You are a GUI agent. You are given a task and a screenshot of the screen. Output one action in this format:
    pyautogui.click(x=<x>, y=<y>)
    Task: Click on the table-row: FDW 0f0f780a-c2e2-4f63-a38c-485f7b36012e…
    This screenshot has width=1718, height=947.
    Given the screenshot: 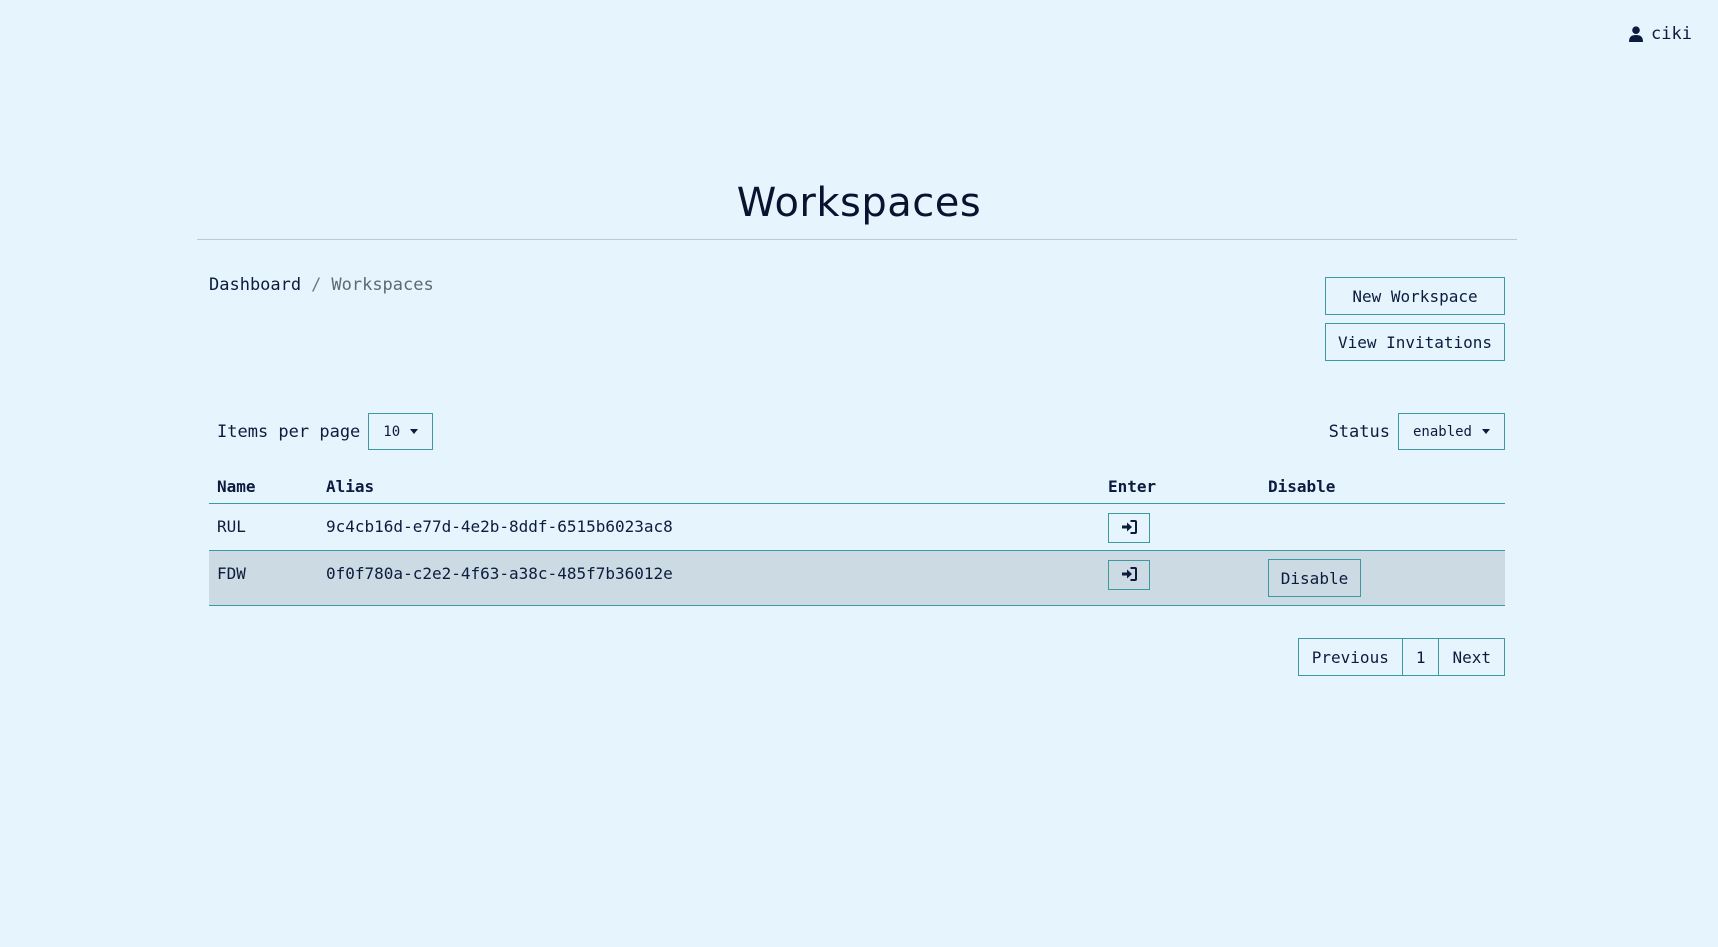 What is the action you would take?
    pyautogui.click(x=857, y=578)
    